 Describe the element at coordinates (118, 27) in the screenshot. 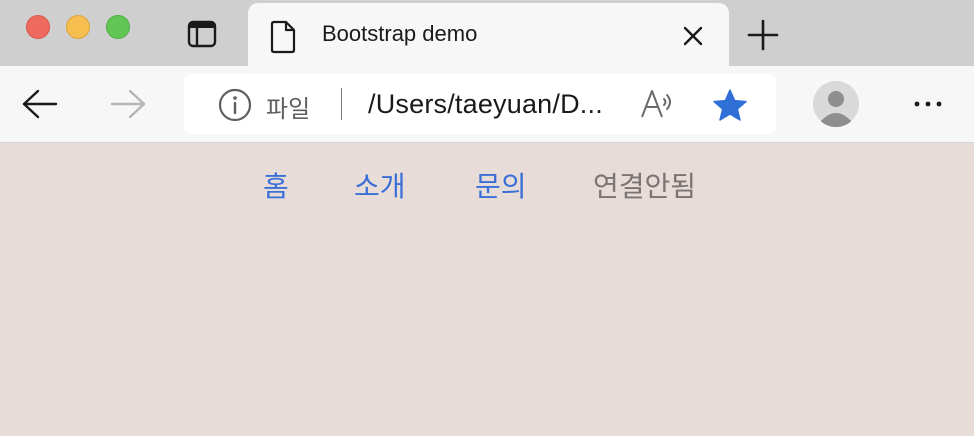

I see `window-maximize-button` at that location.